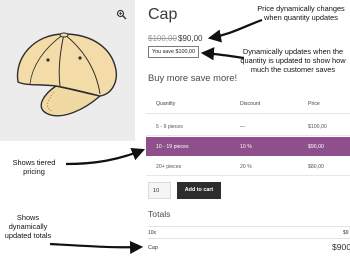 The width and height of the screenshot is (350, 263). Describe the element at coordinates (316, 147) in the screenshot. I see `tier-price: $90,00` at that location.